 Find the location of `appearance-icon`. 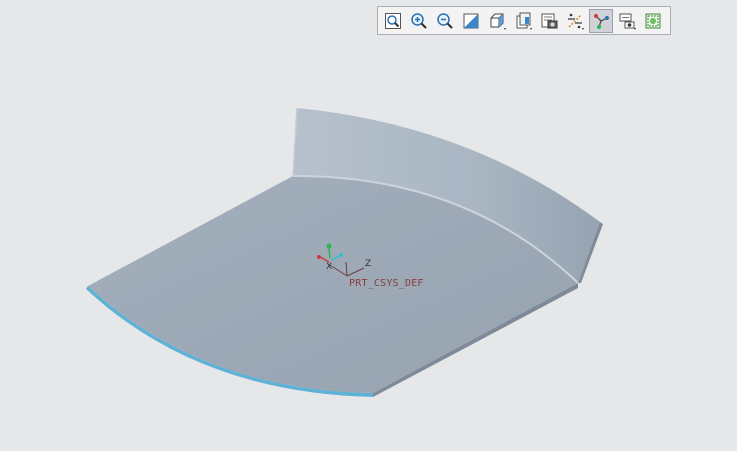

appearance-icon is located at coordinates (653, 20).